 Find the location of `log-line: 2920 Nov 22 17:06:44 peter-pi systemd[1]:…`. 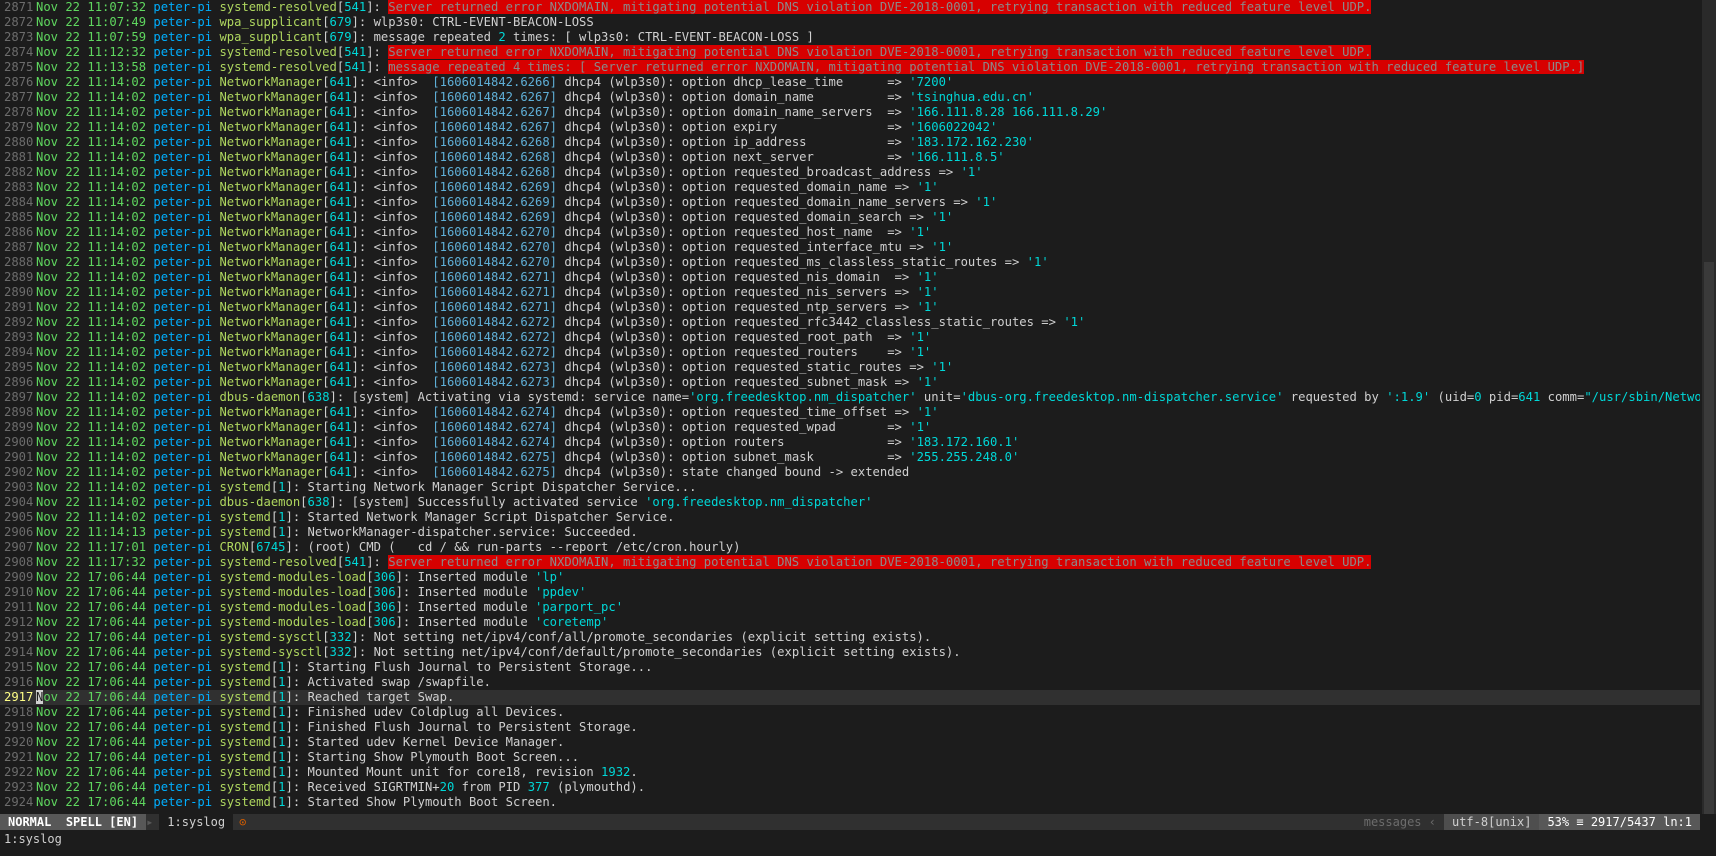

log-line: 2920 Nov 22 17:06:44 peter-pi systemd[1]:… is located at coordinates (850, 742).